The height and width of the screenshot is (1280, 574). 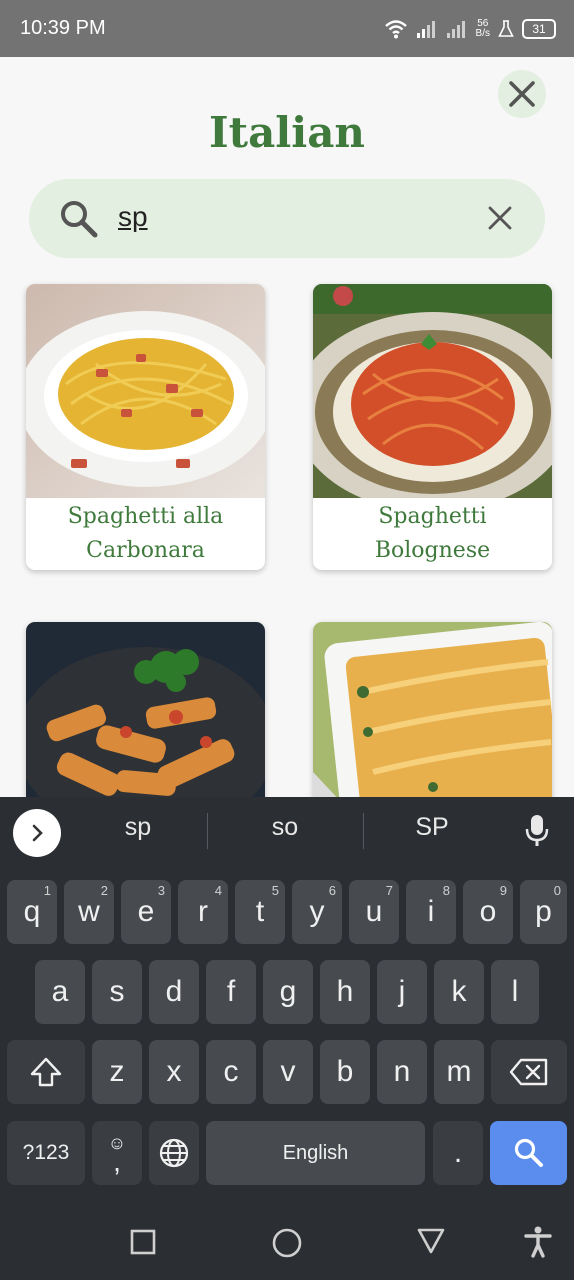 I want to click on recipe-title-line: Bolognese, so click(x=432, y=550).